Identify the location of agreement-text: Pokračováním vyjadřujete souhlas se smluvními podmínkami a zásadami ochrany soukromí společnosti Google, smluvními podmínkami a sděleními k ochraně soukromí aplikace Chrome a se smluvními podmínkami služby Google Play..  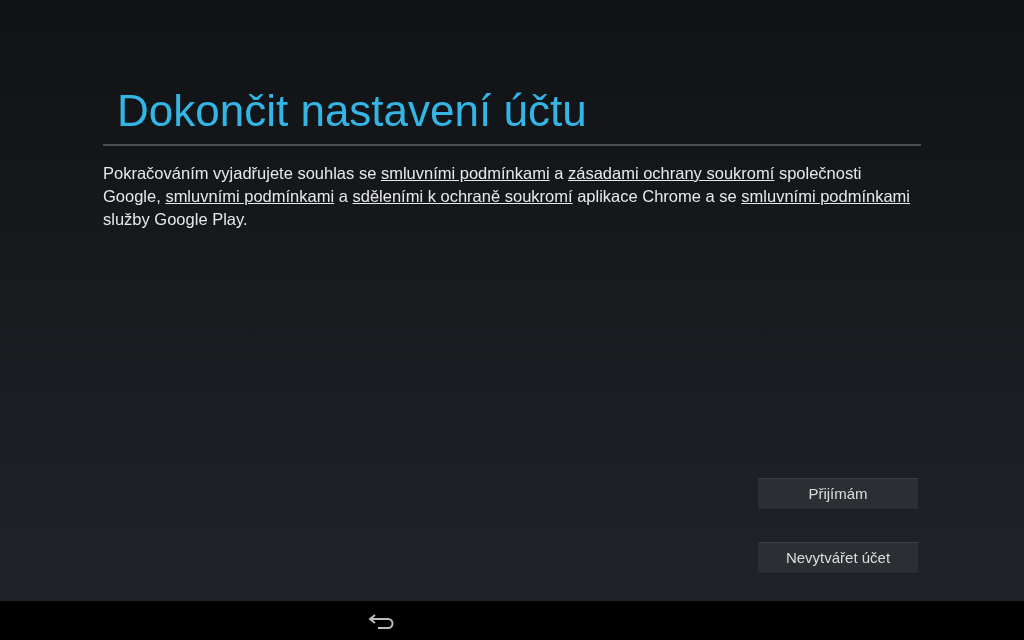
(507, 196).